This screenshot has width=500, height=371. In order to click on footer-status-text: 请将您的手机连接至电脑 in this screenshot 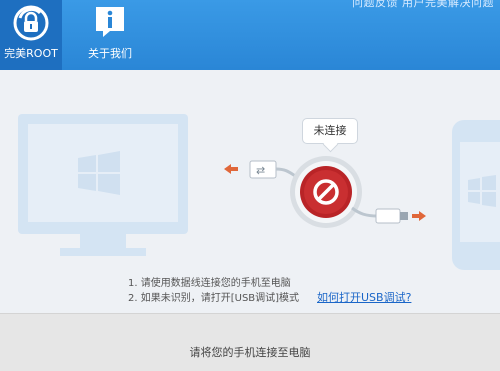, I will do `click(250, 352)`.